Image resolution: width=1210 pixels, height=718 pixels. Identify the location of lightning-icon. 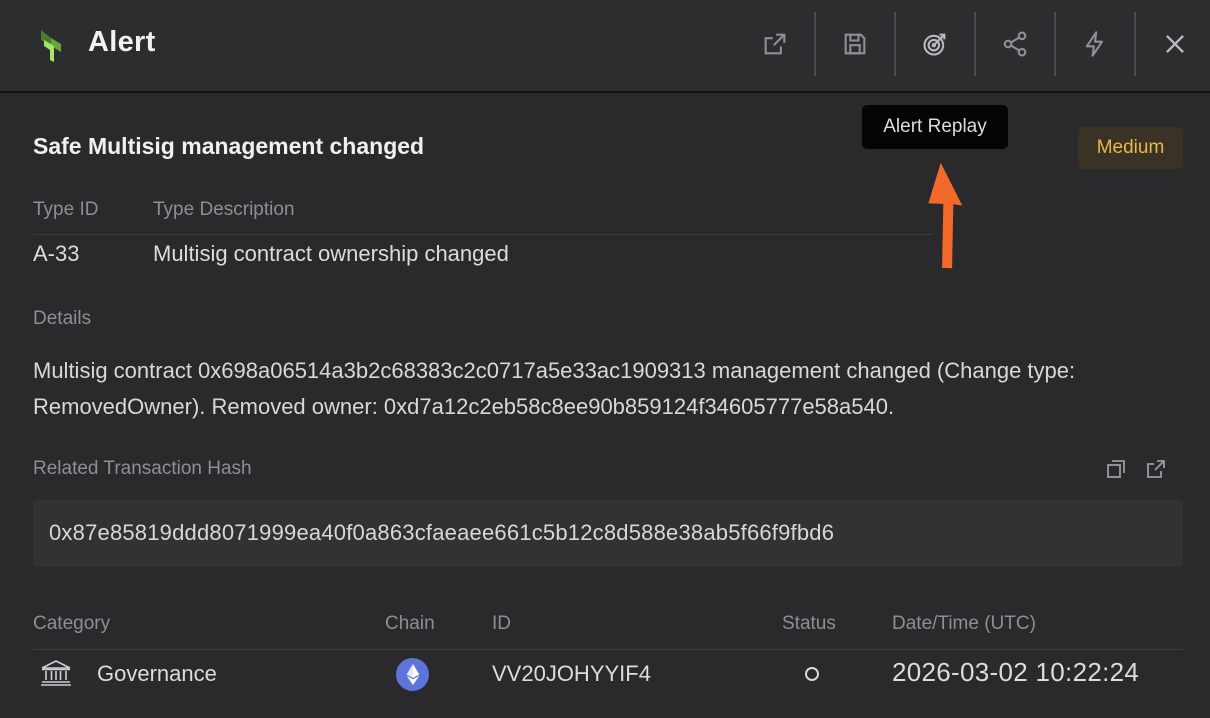
(1094, 44).